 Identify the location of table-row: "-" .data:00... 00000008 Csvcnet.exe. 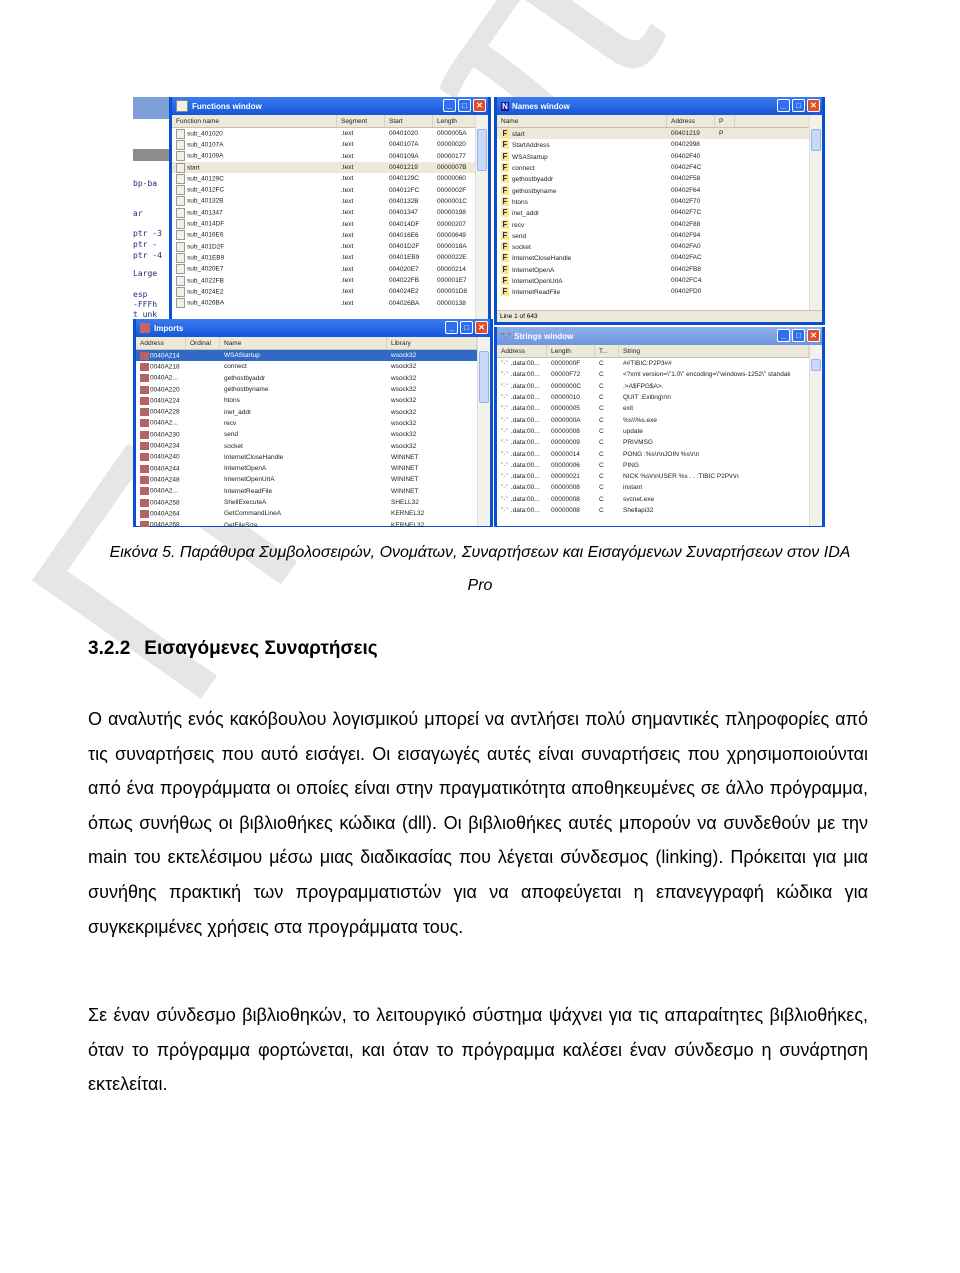
(659, 499).